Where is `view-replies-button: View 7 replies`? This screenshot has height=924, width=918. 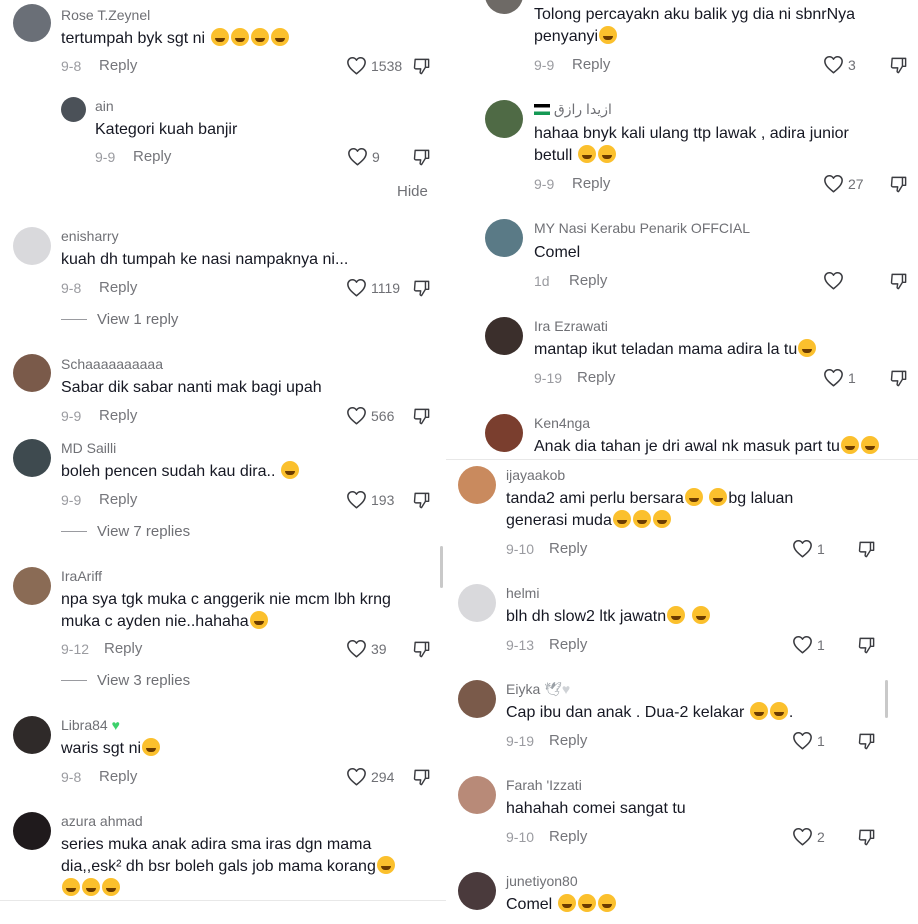 view-replies-button: View 7 replies is located at coordinates (125, 531).